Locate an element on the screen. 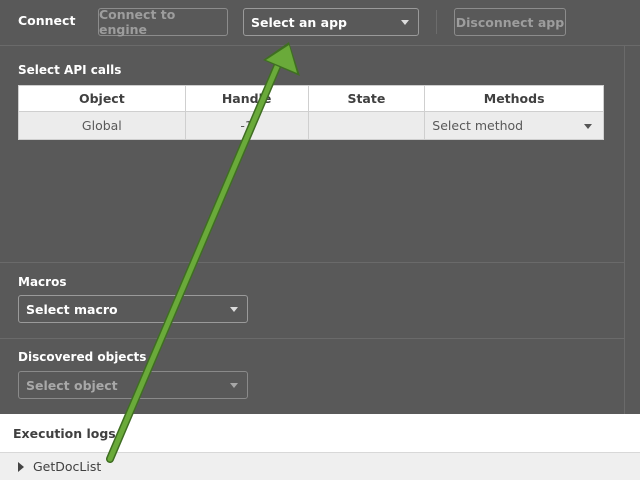 This screenshot has width=640, height=480. connect-to-engine-button: Connect to engine is located at coordinates (163, 22).